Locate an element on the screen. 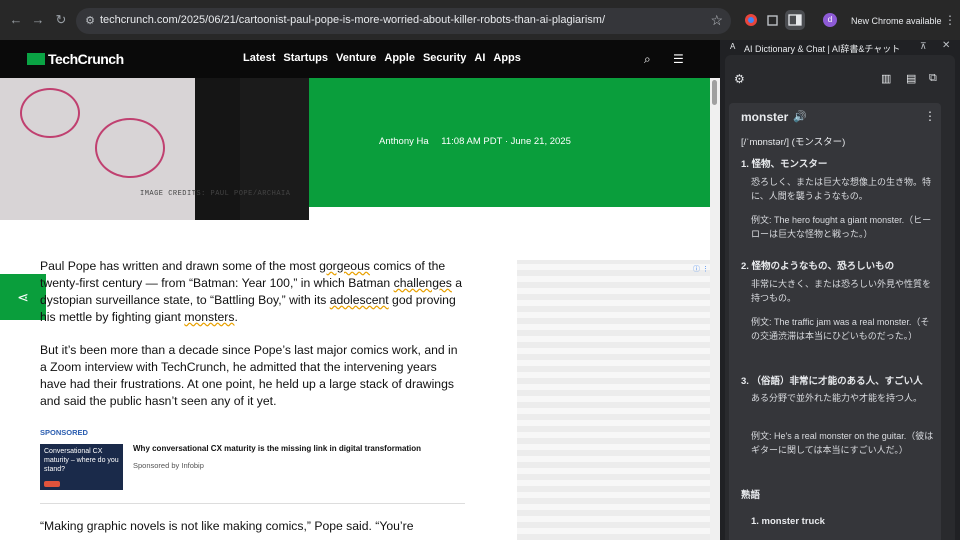  panel-header: A AI Dictionary & Chat | AI辞書&チャット ⊼ ✕ is located at coordinates (840, 47).